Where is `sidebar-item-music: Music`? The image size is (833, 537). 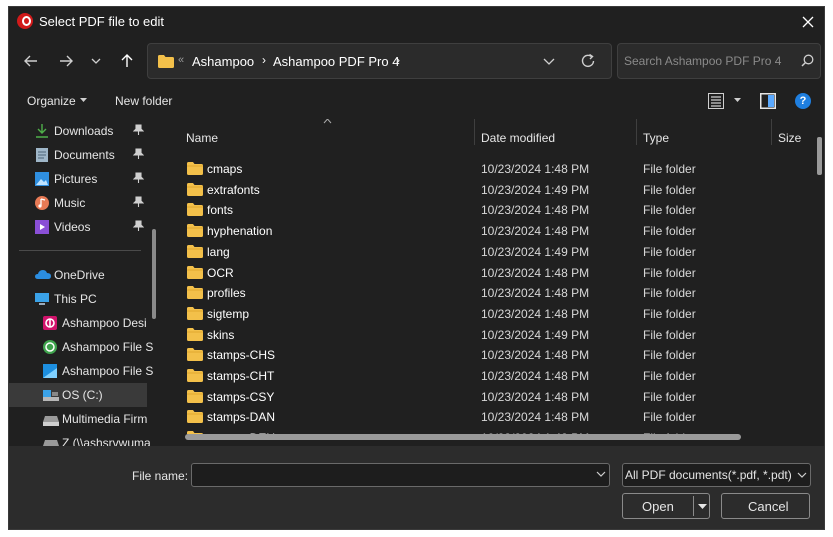 sidebar-item-music: Music is located at coordinates (78, 203).